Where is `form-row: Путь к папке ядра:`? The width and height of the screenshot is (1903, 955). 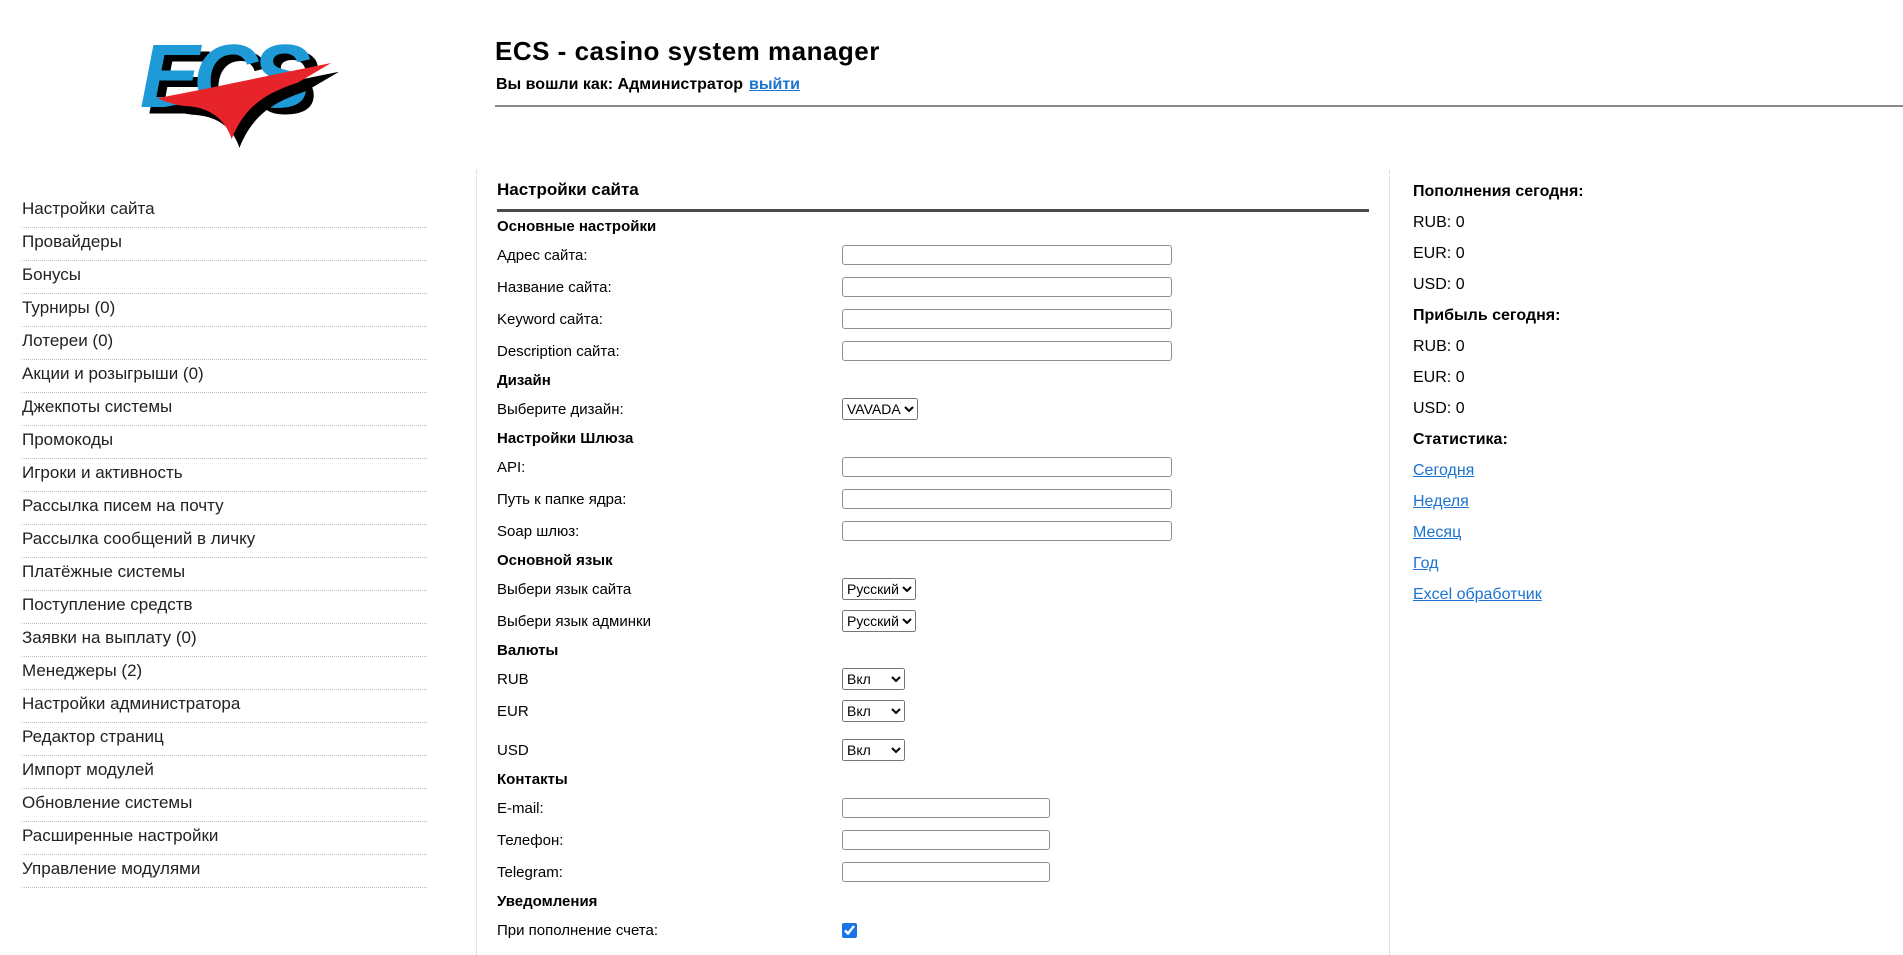
form-row: Путь к папке ядра: is located at coordinates (943, 499).